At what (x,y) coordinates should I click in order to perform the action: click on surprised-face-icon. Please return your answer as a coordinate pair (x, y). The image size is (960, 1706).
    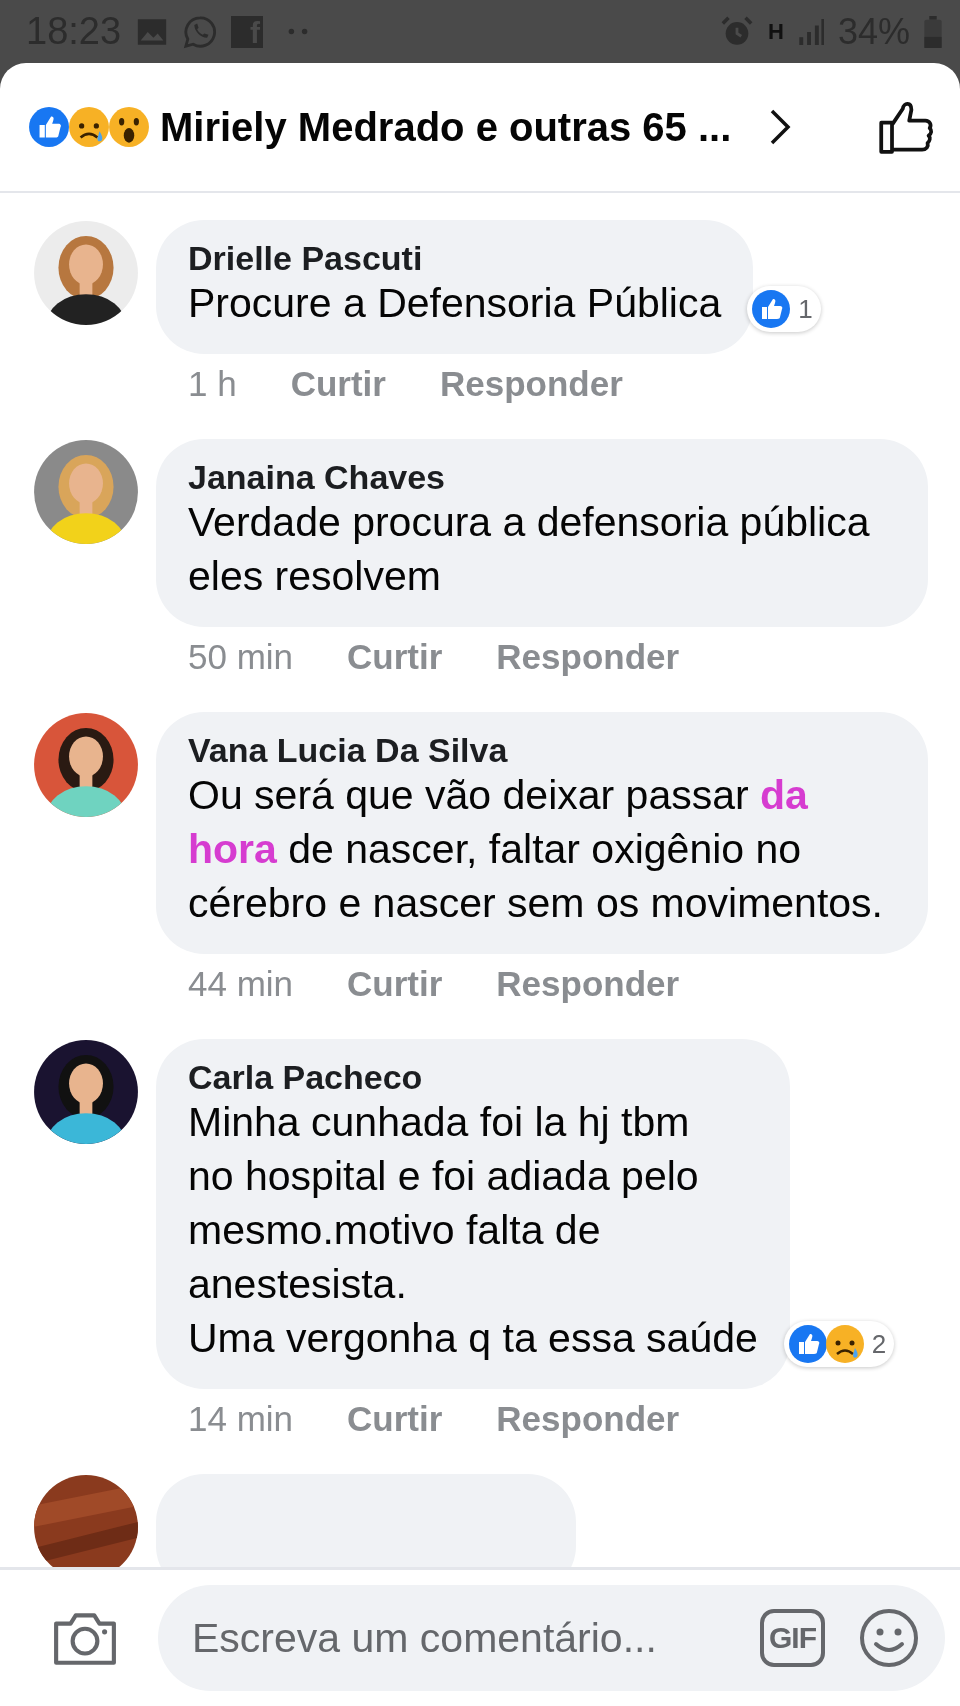
    Looking at the image, I should click on (129, 127).